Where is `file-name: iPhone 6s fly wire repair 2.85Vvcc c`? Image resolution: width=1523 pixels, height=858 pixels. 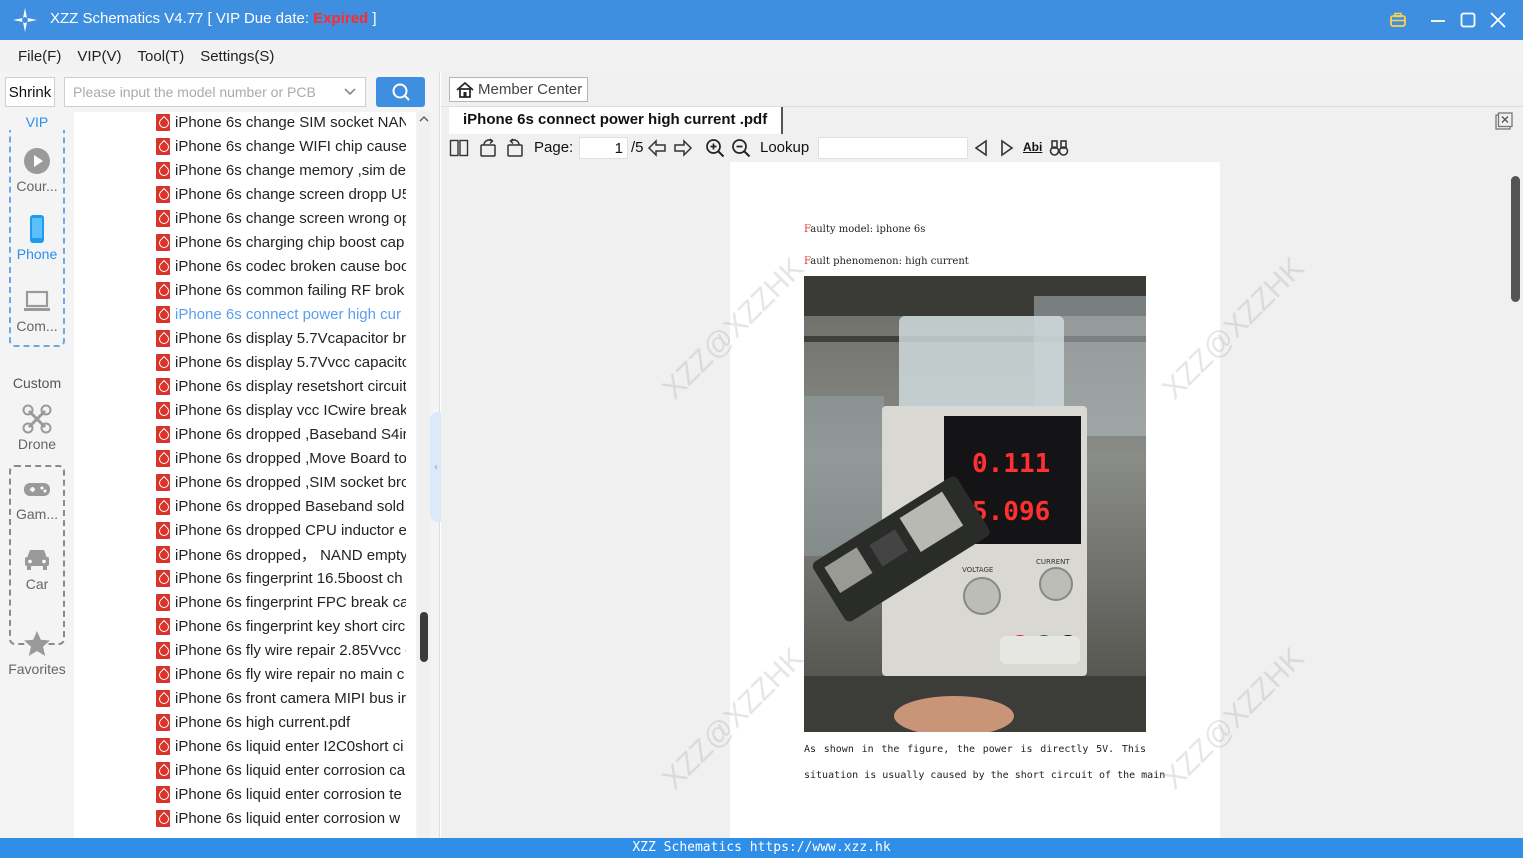 file-name: iPhone 6s fly wire repair 2.85Vvcc c is located at coordinates (290, 650).